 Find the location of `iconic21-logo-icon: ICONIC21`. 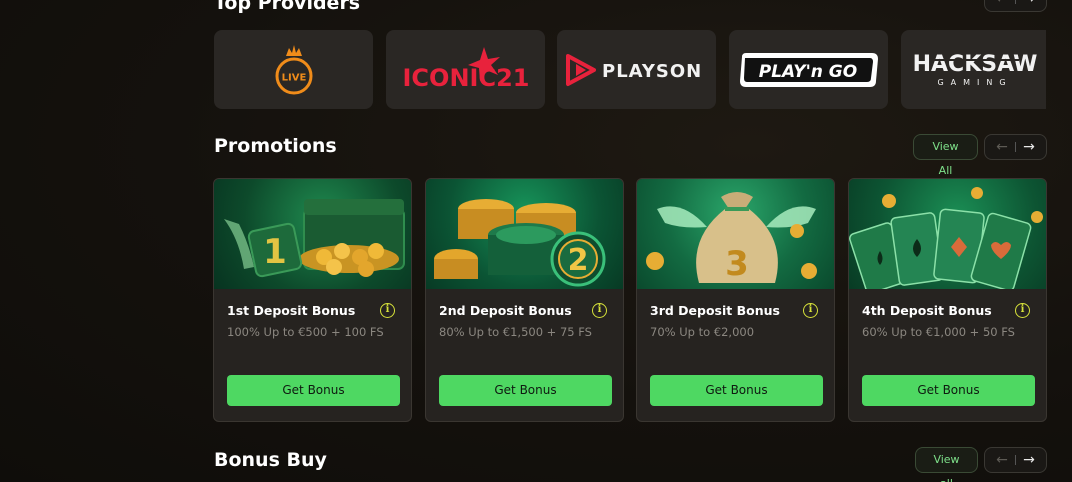

iconic21-logo-icon: ICONIC21 is located at coordinates (465, 69).